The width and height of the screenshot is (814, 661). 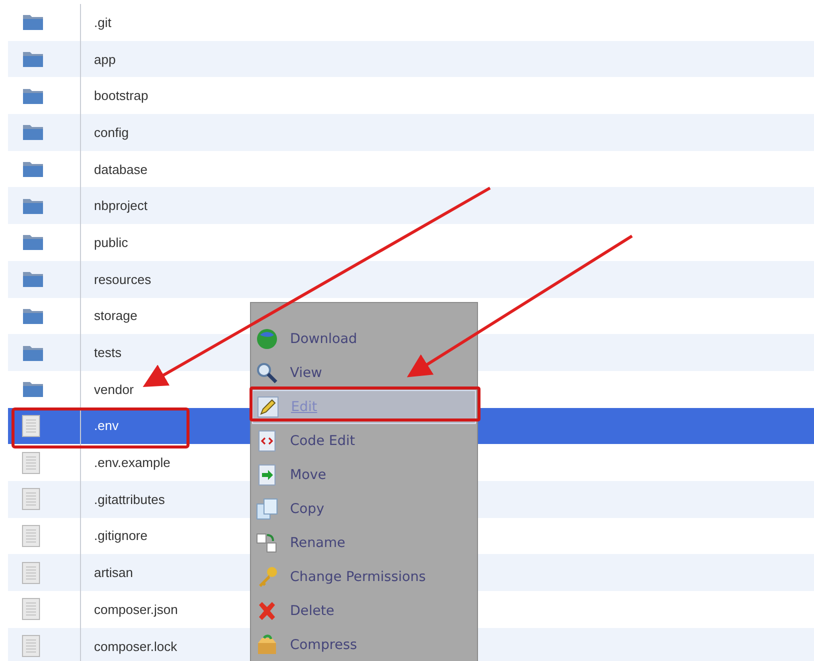 What do you see at coordinates (135, 609) in the screenshot?
I see `file-name: composer.json` at bounding box center [135, 609].